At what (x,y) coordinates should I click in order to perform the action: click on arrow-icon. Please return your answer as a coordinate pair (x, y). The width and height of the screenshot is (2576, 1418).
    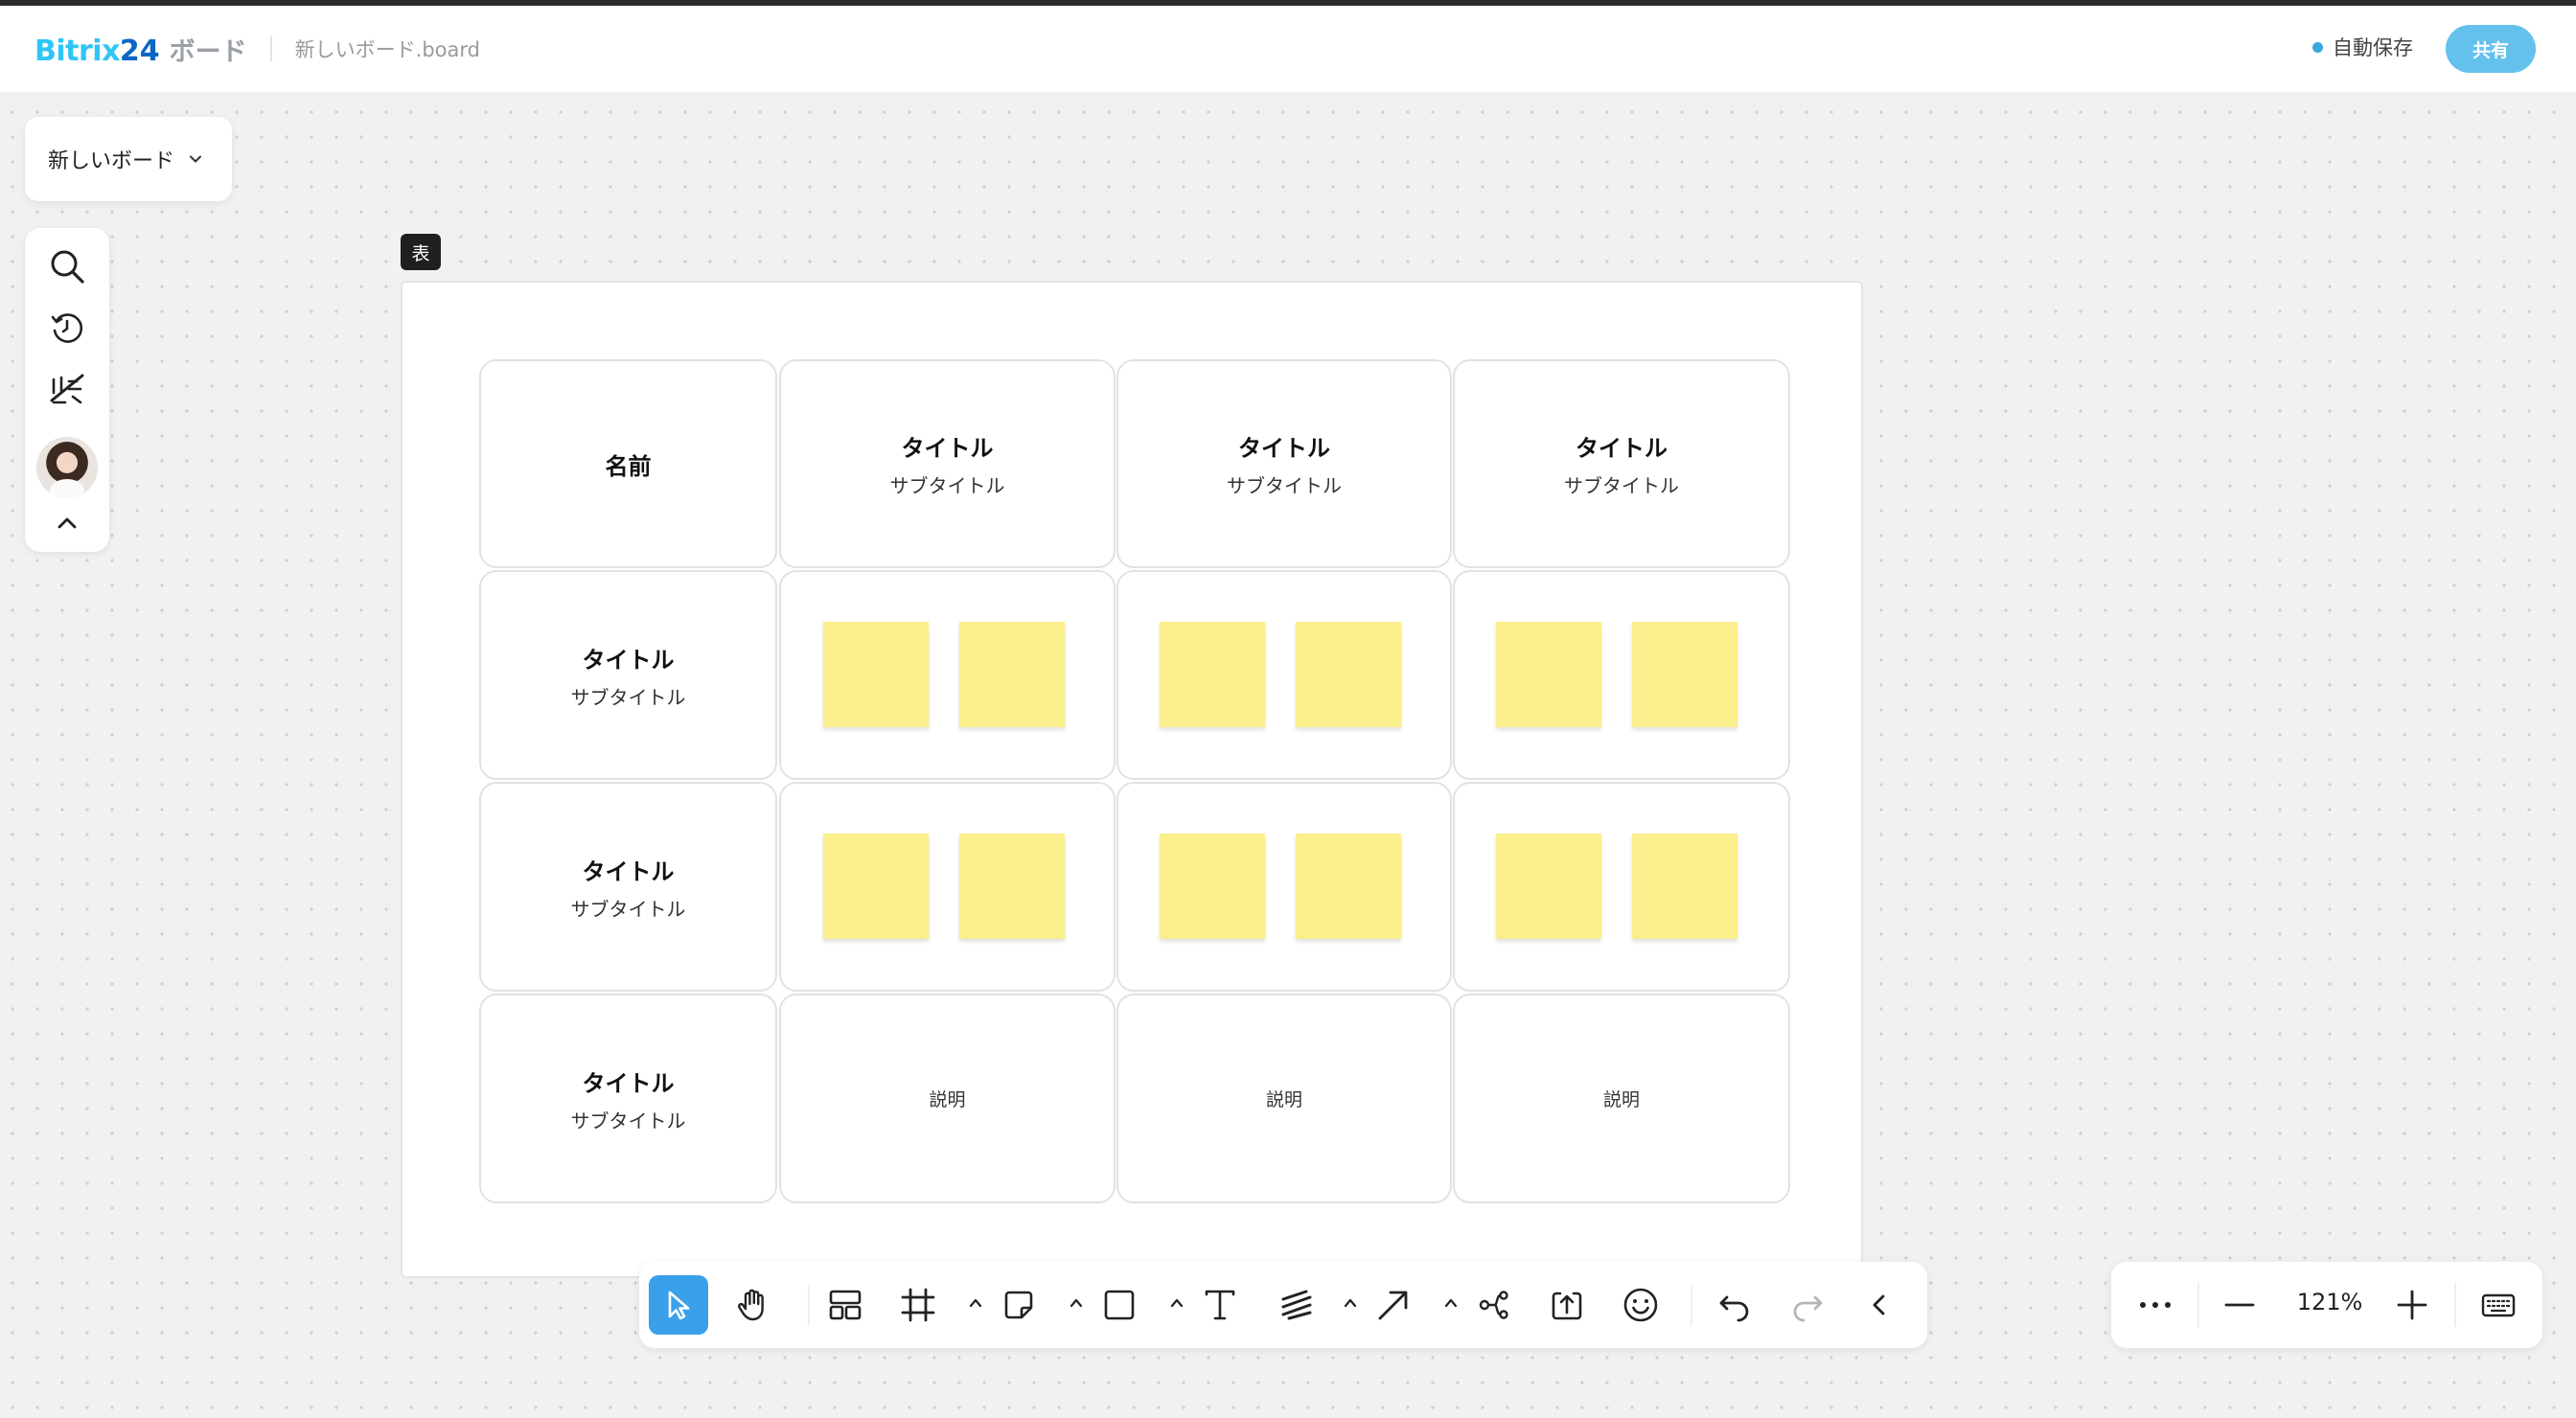
    Looking at the image, I should click on (1393, 1305).